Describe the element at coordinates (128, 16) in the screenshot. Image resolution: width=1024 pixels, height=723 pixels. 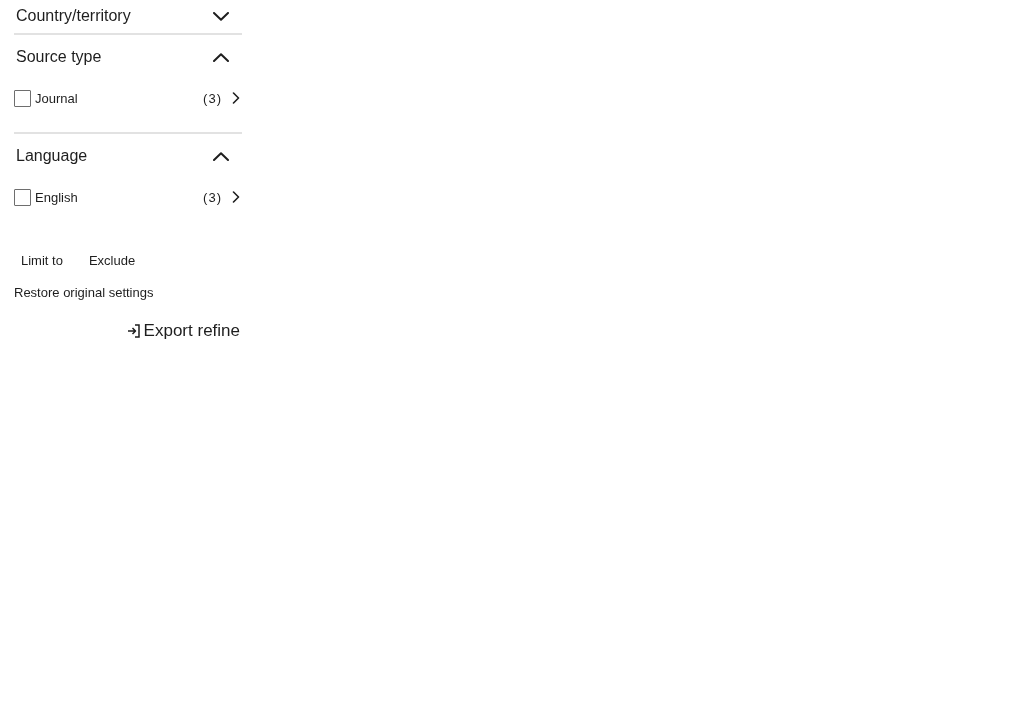
I see `facet-header: Country/territory` at that location.